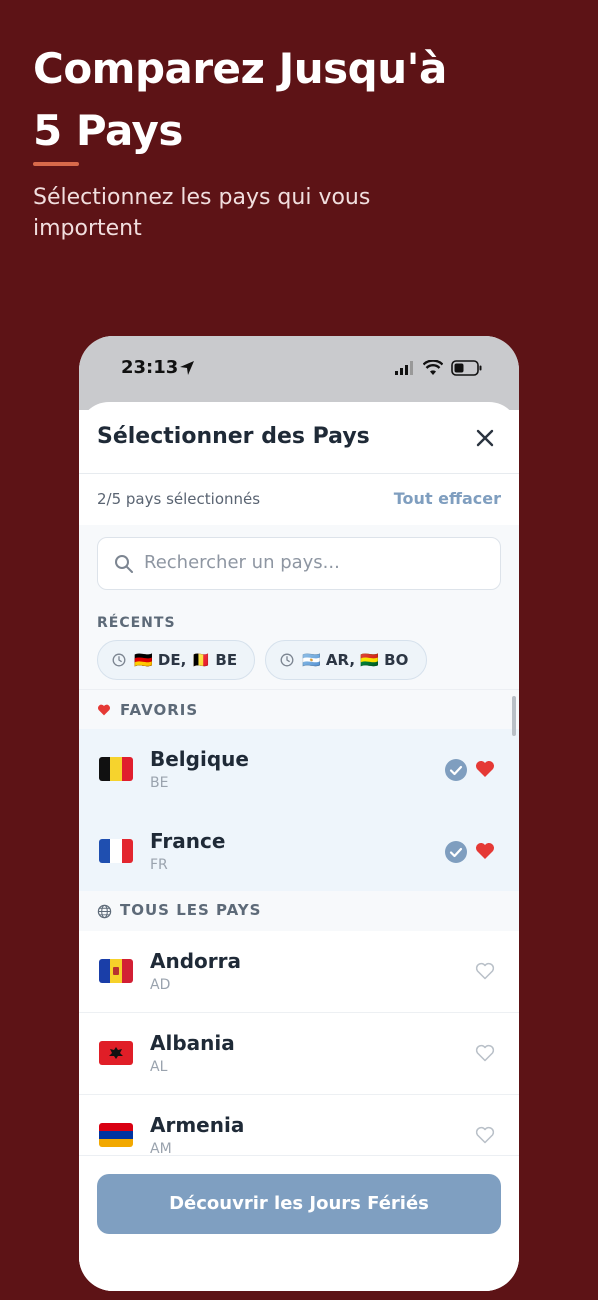  I want to click on sheet-header: Sélectionner des Pays, so click(299, 438).